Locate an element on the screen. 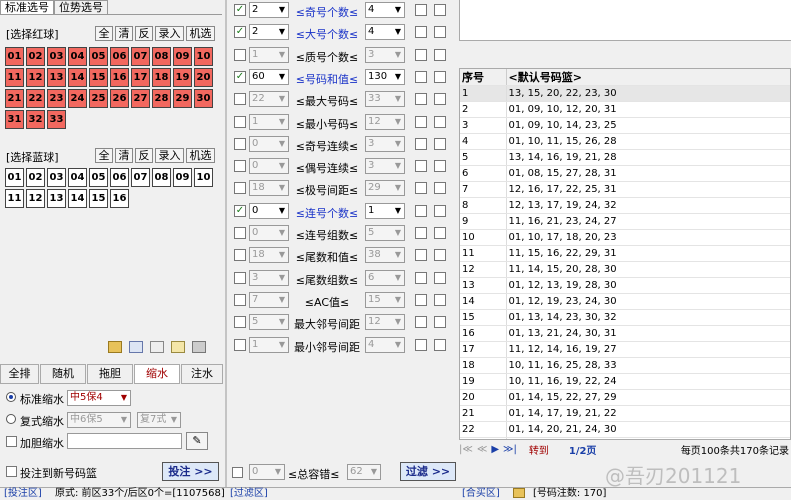 This screenshot has width=791, height=500. red-ball: 25 is located at coordinates (98, 98).